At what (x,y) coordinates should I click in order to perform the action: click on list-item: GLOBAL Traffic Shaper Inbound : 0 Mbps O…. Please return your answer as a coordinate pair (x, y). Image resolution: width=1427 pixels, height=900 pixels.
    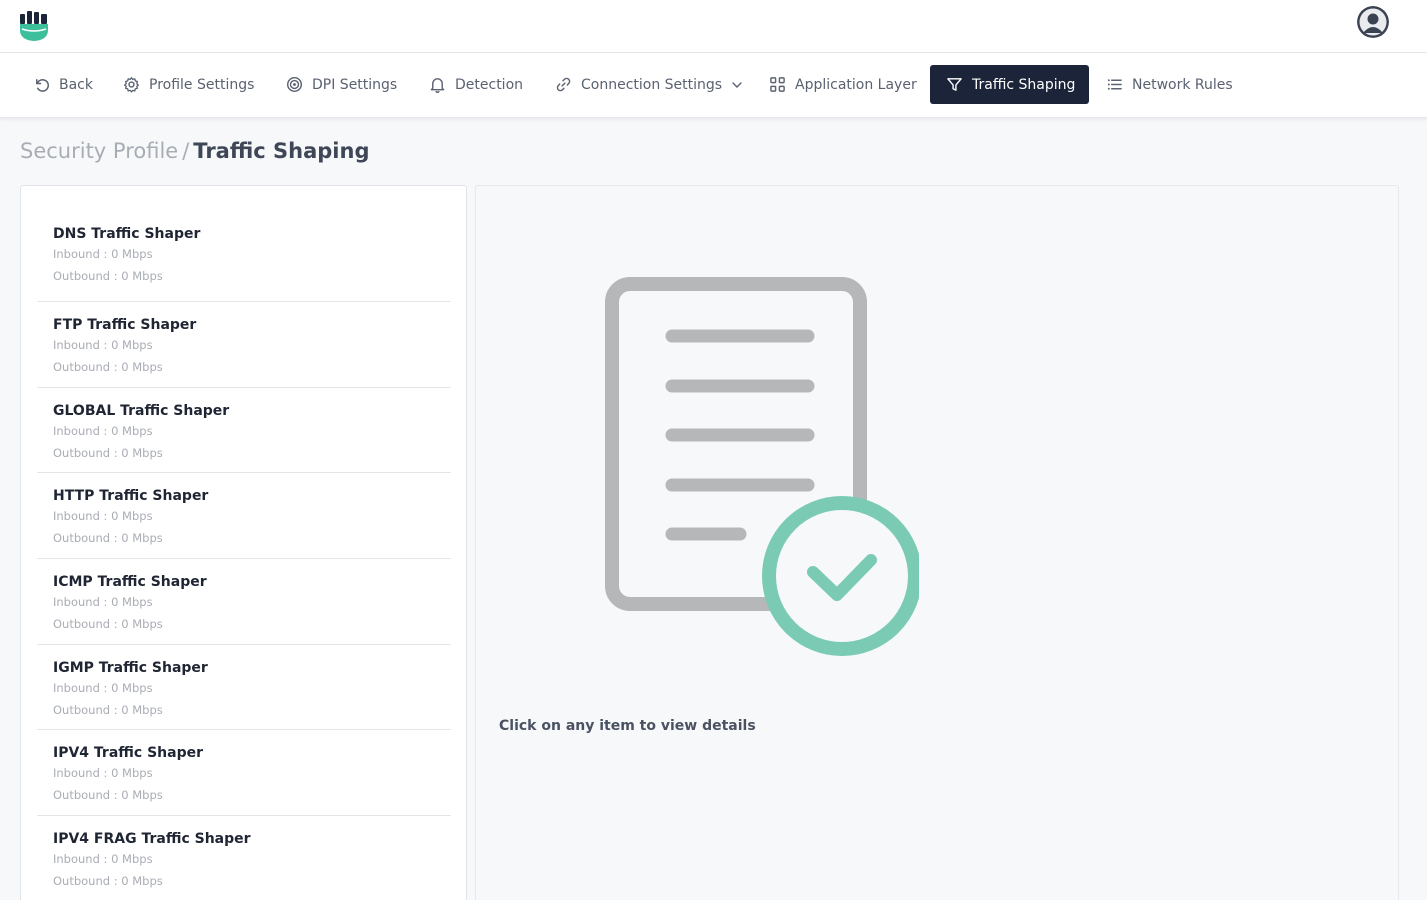
    Looking at the image, I should click on (244, 431).